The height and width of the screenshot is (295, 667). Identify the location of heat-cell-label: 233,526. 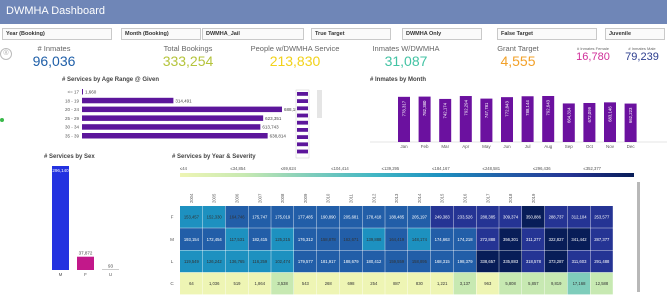
(465, 217).